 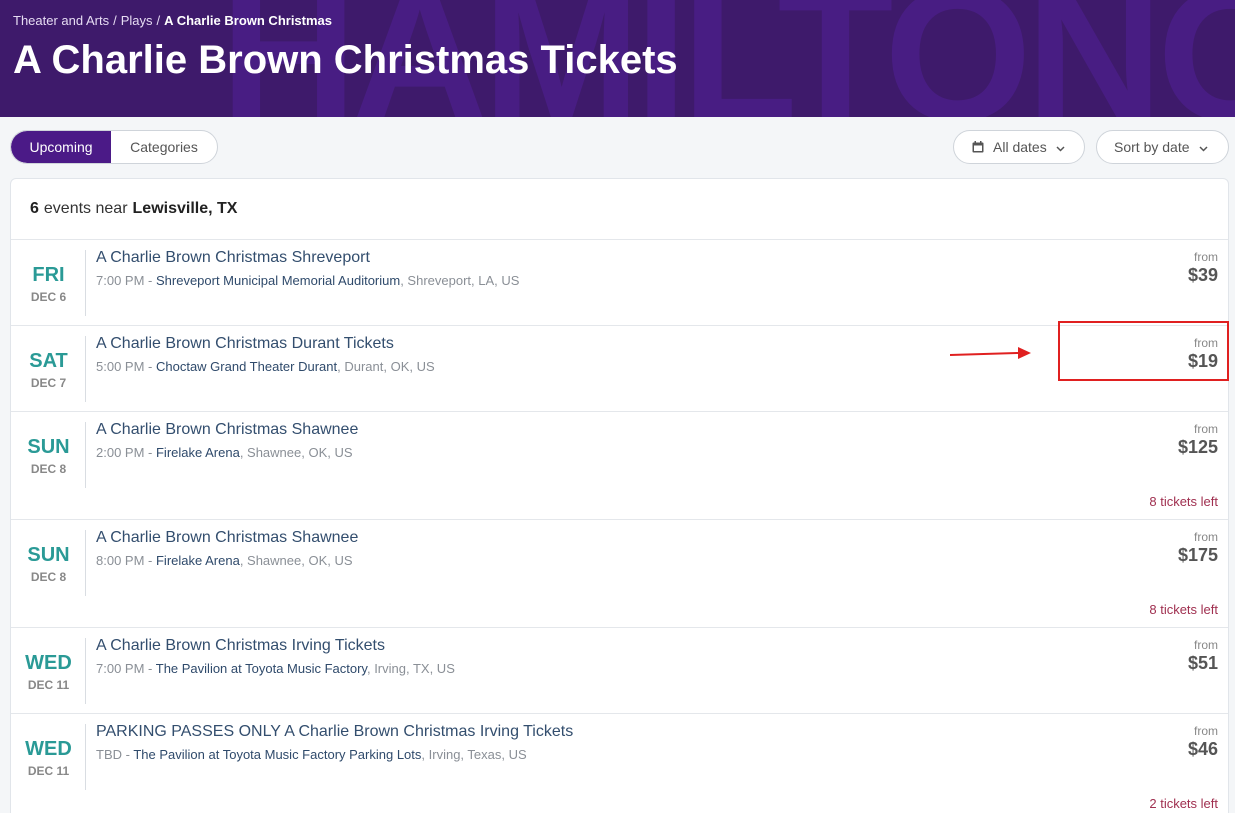 I want to click on event-place: , Irving, TX, US, so click(x=410, y=668).